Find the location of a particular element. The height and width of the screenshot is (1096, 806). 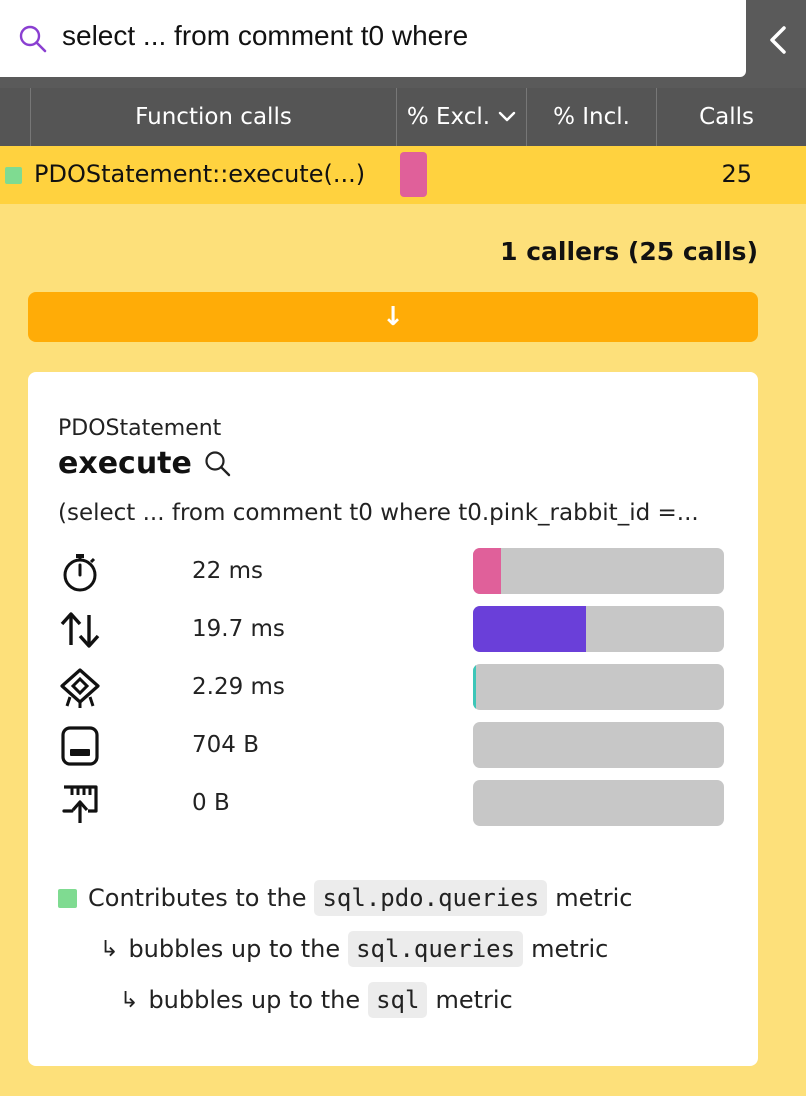

top-bar: select ... from comment t0 where is located at coordinates (403, 44).